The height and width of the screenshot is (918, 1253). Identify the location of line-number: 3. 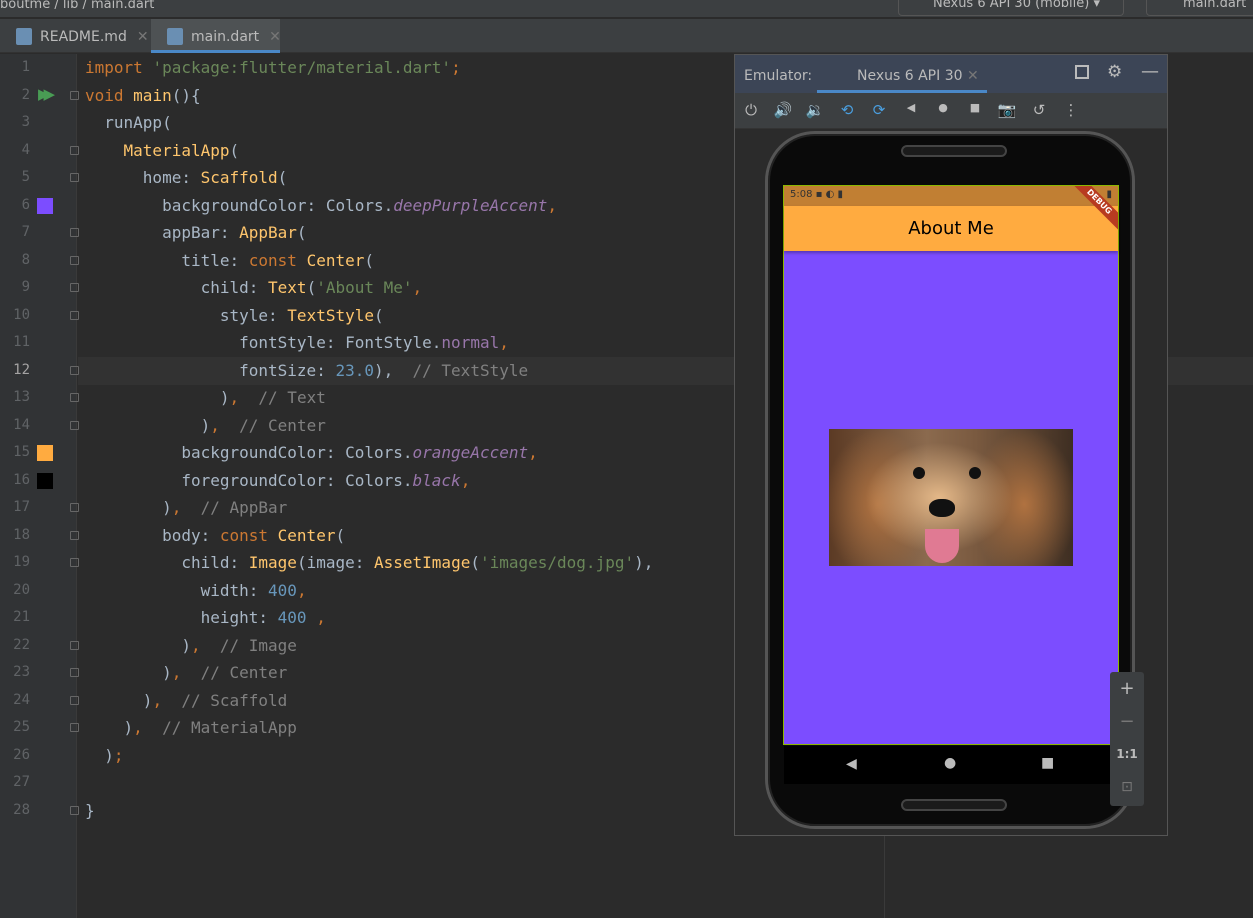
(25, 122).